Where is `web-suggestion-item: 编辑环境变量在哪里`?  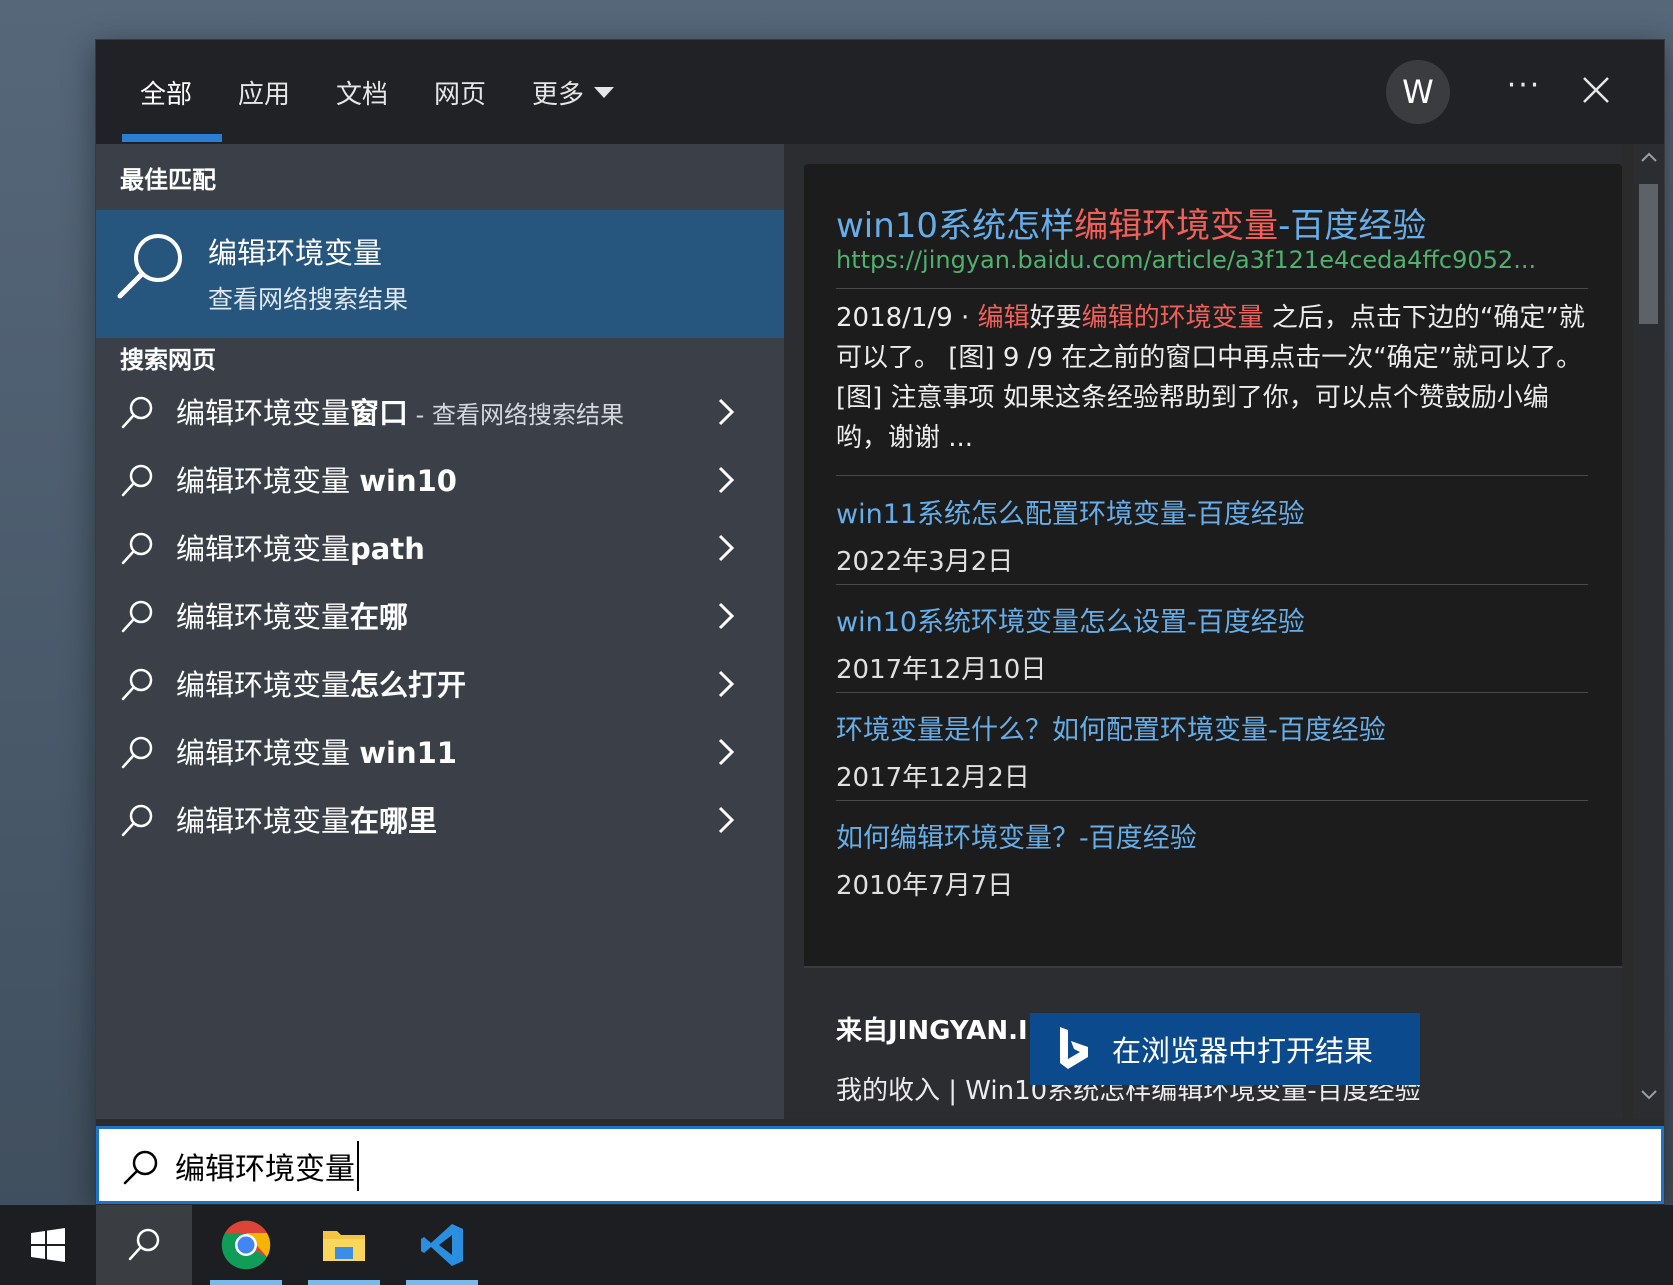
web-suggestion-item: 编辑环境变量在哪里 is located at coordinates (440, 822).